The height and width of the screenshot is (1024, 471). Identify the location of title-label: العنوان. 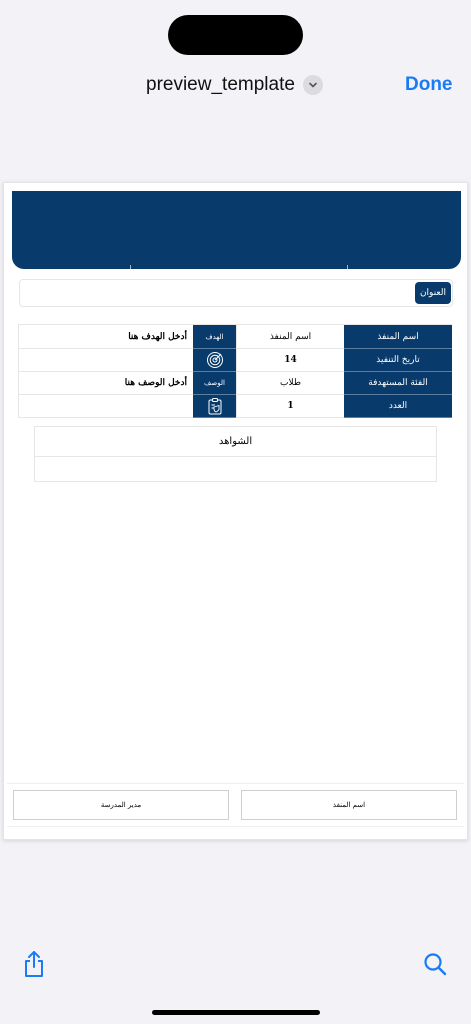
(432, 293).